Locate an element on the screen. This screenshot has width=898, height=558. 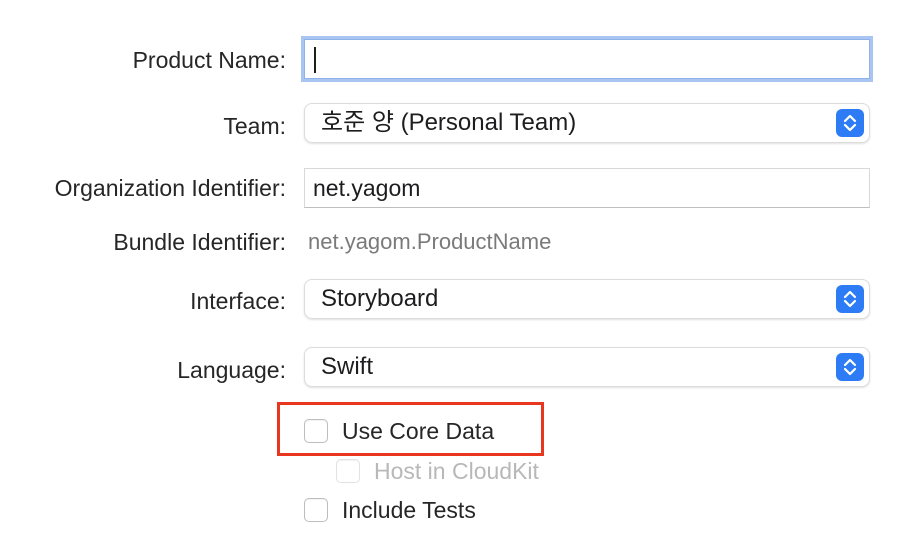
interface-selected-value: Storyboard is located at coordinates (380, 298).